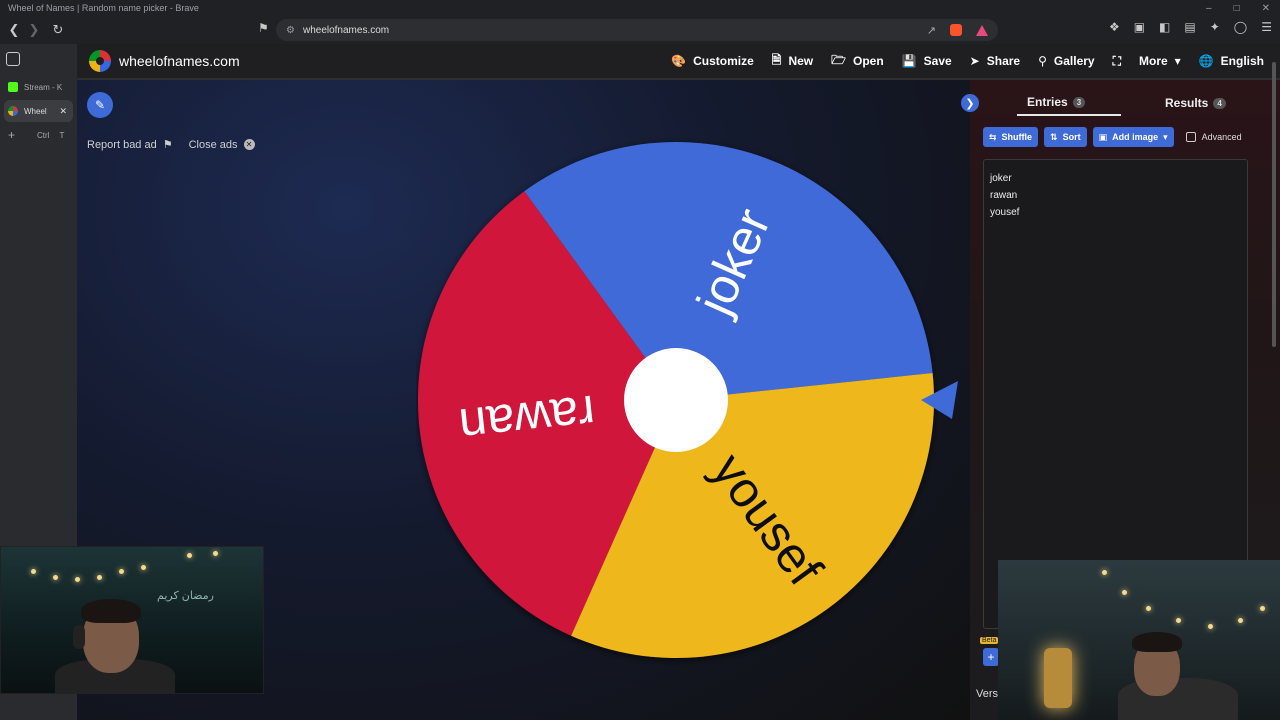 Image resolution: width=1280 pixels, height=720 pixels. I want to click on menu-label: English, so click(1242, 61).